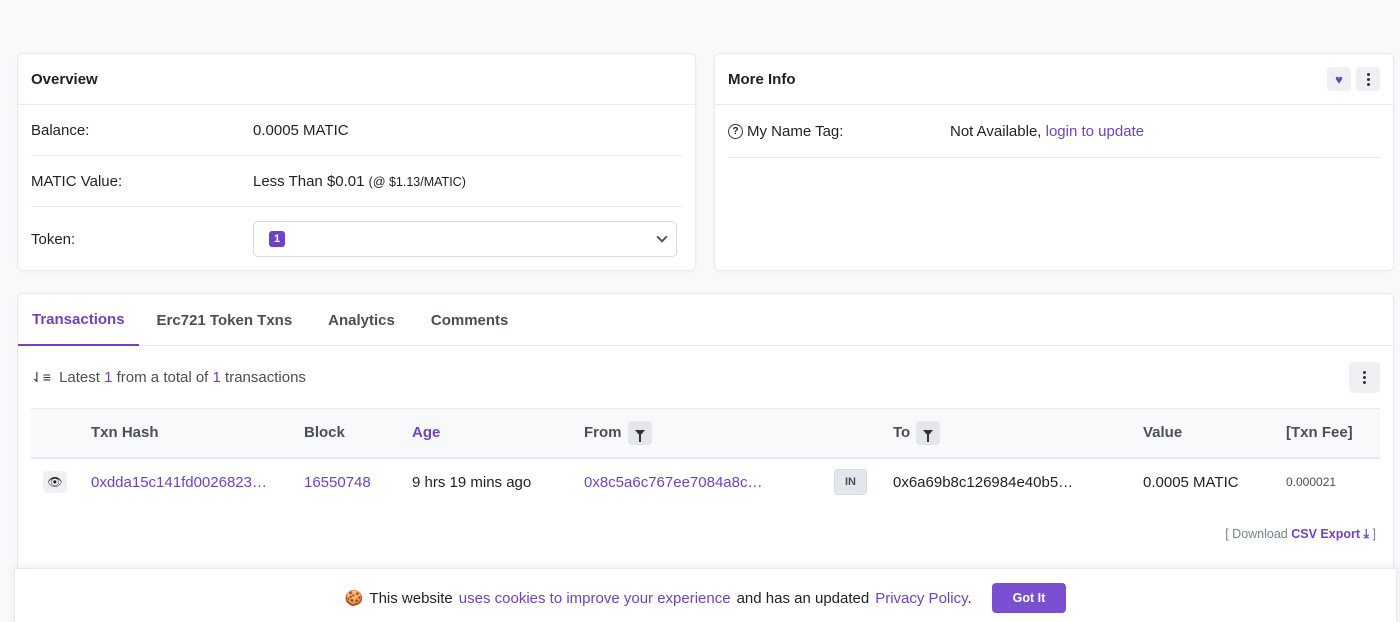 This screenshot has width=1400, height=622. What do you see at coordinates (77, 181) in the screenshot?
I see `matic-value-label: MATIC Value:` at bounding box center [77, 181].